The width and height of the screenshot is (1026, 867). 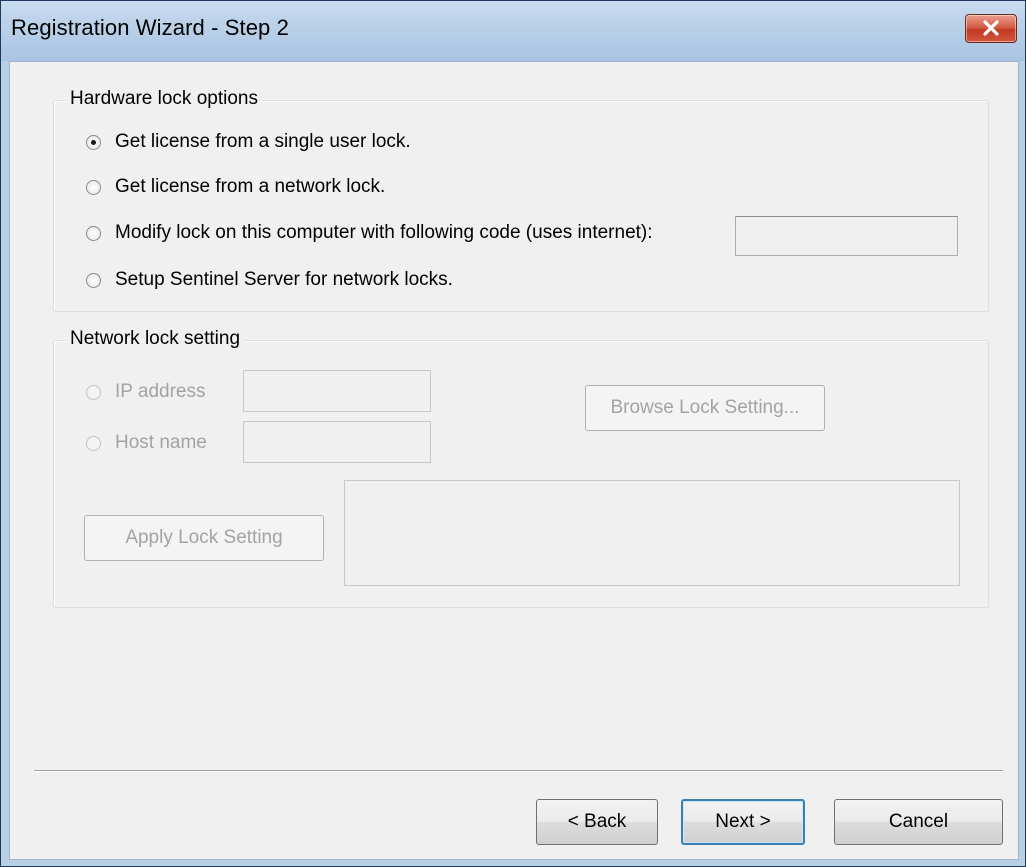 What do you see at coordinates (652, 533) in the screenshot?
I see `lock-setting-status-box` at bounding box center [652, 533].